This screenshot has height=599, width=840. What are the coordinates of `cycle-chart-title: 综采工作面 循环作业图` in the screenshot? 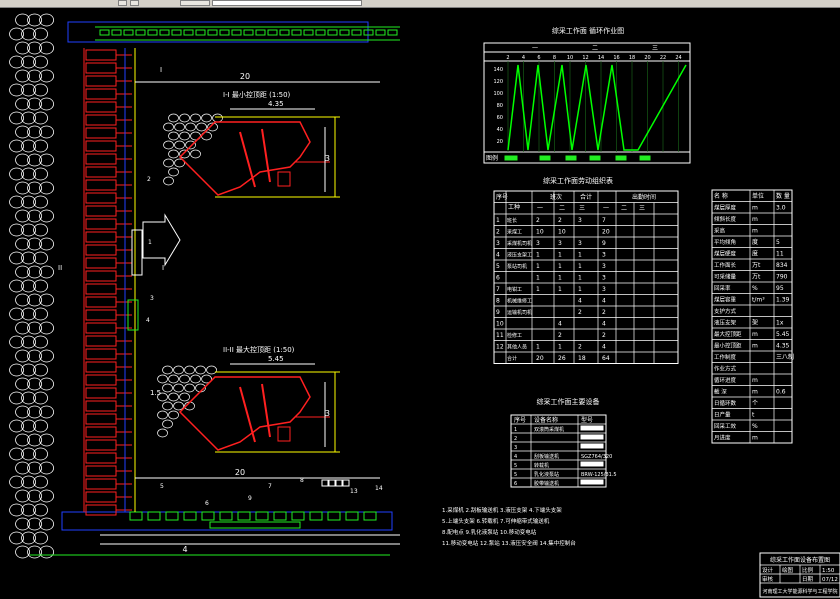 It's located at (588, 30).